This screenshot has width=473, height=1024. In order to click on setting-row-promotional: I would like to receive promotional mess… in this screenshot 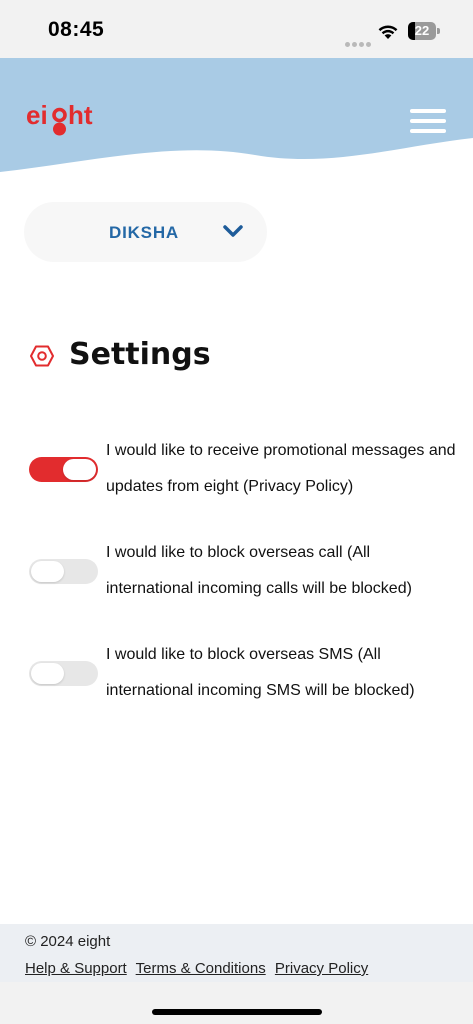, I will do `click(236, 472)`.